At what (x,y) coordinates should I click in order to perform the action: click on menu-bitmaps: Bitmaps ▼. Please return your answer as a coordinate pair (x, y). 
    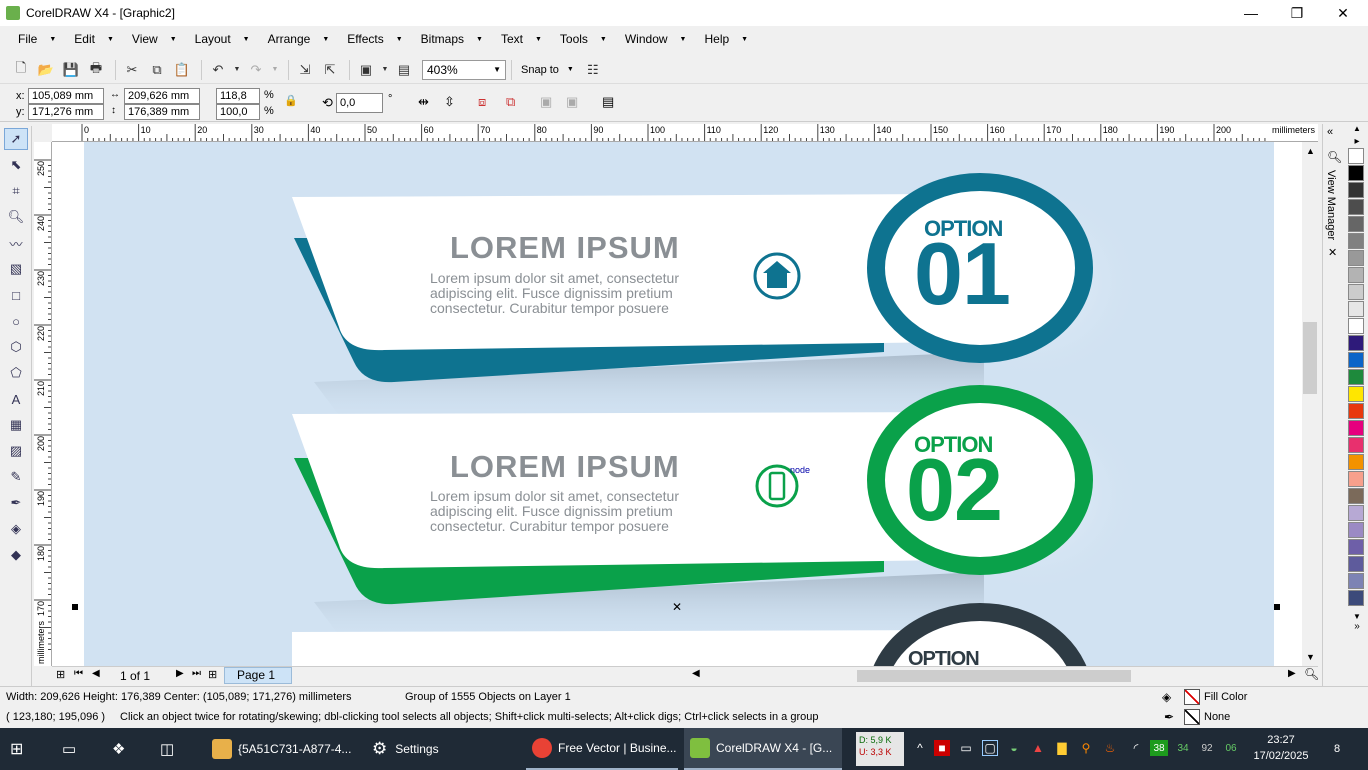
    Looking at the image, I should click on (452, 39).